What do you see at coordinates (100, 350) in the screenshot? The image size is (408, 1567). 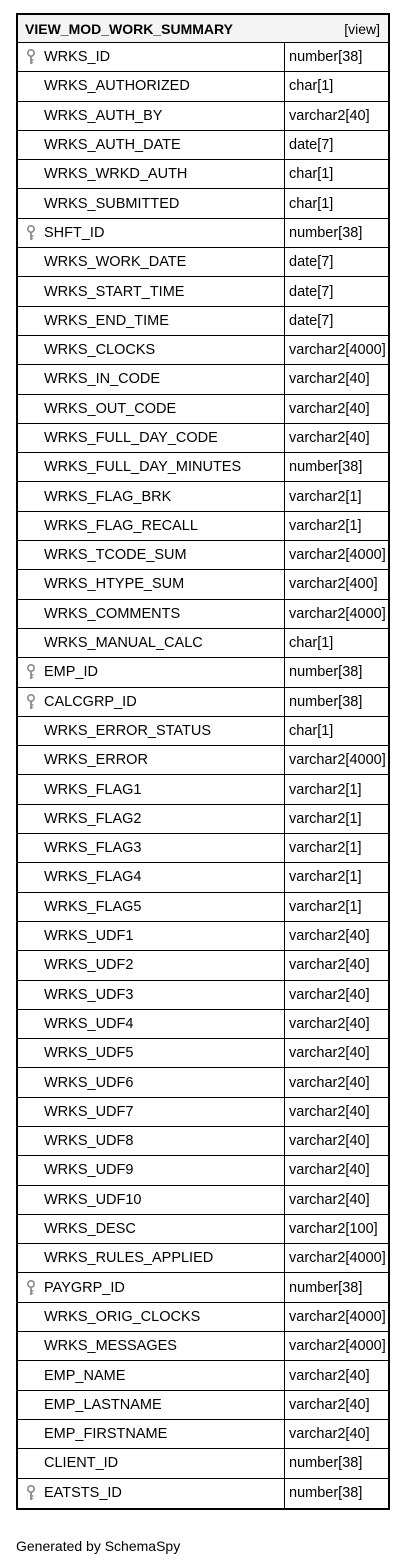 I see `column-name: WRKS_CLOCKS` at bounding box center [100, 350].